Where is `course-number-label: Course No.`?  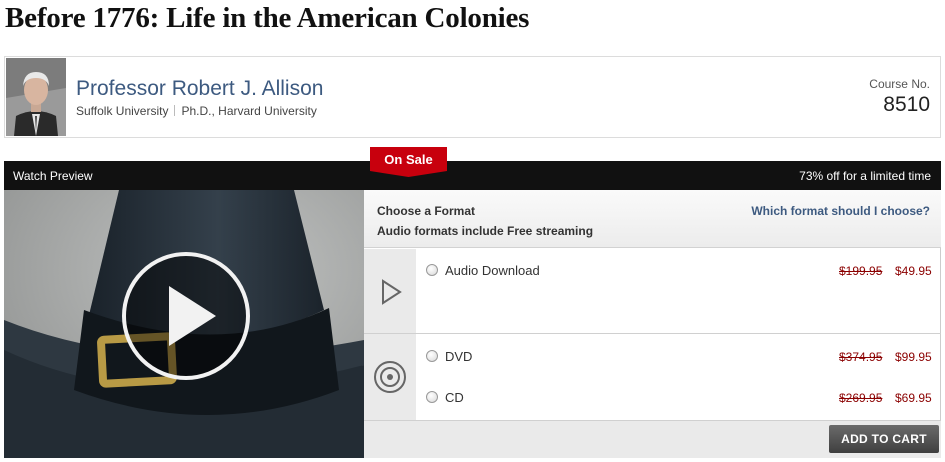
course-number-label: Course No. is located at coordinates (899, 84).